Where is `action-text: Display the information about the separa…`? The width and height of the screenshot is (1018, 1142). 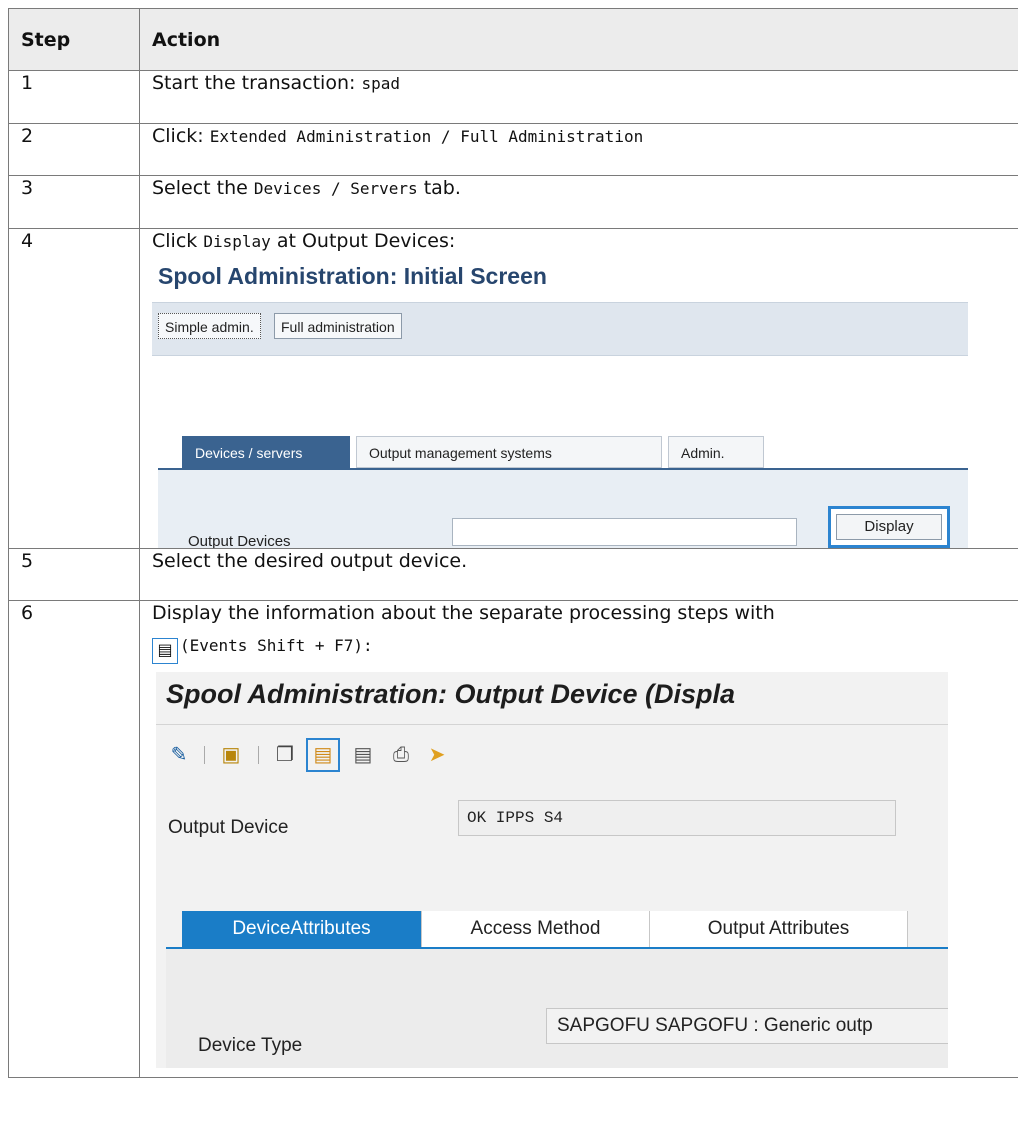
action-text: Display the information about the separa… is located at coordinates (463, 613).